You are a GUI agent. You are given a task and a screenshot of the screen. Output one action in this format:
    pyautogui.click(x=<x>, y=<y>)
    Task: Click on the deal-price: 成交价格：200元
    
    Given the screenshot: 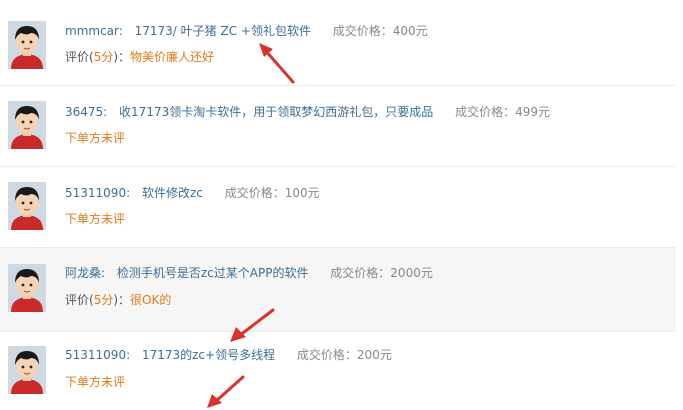 What is the action you would take?
    pyautogui.click(x=344, y=355)
    